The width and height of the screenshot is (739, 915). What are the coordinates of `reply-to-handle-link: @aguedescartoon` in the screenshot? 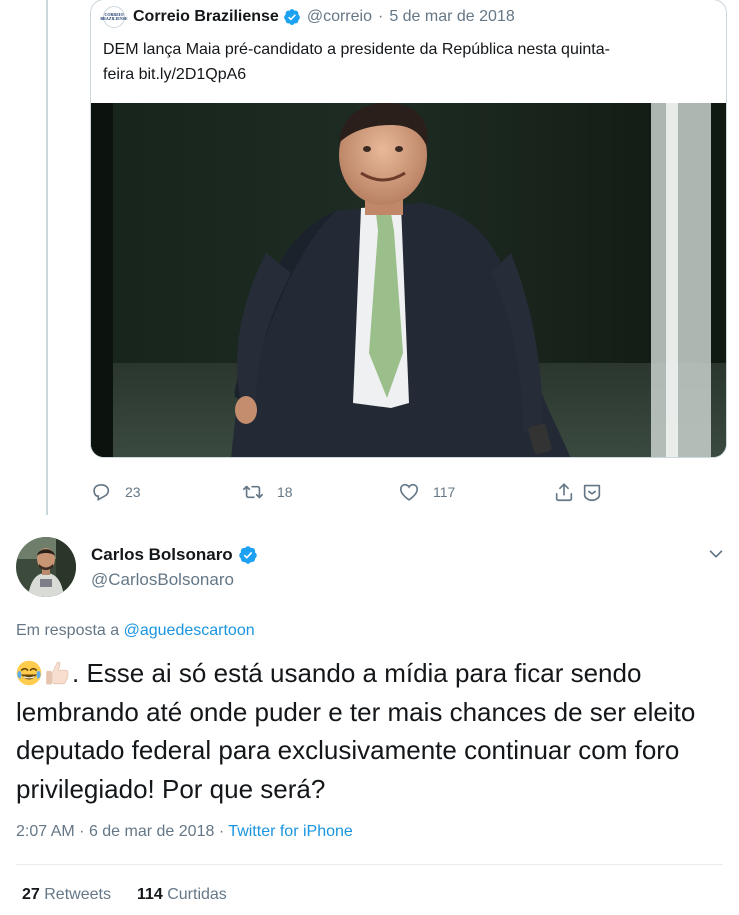 It's located at (189, 630).